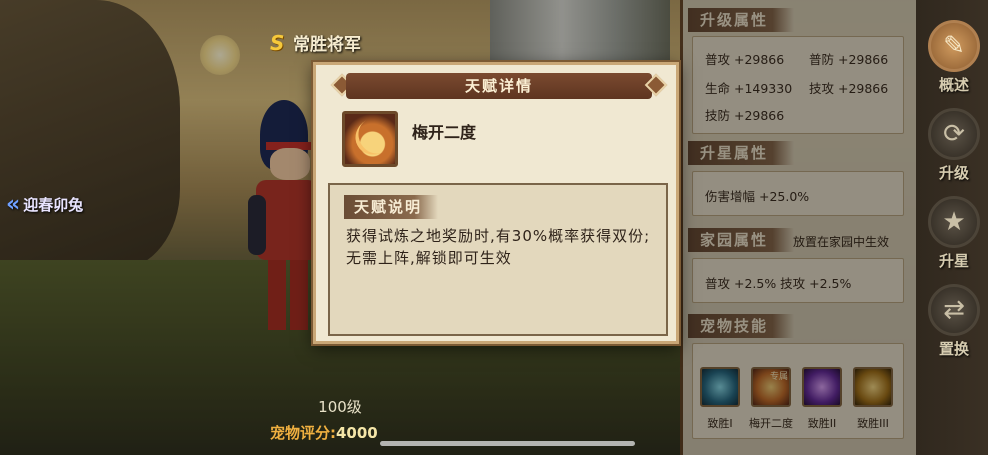 The image size is (988, 455). I want to click on side-button-swap: ⇄ 置换, so click(954, 324).